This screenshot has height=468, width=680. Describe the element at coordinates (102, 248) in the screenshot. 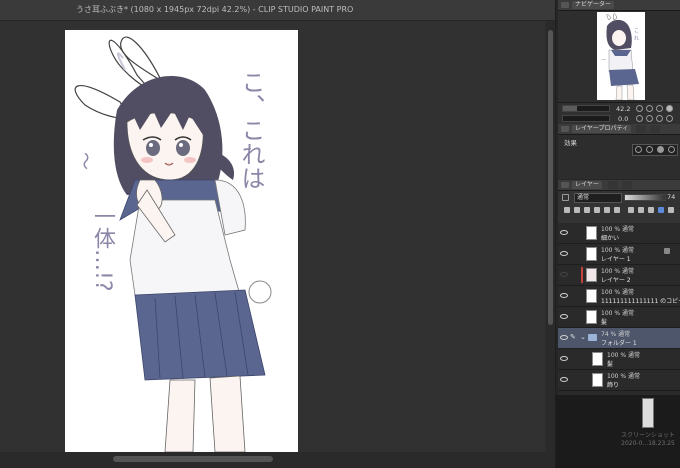

I see `handwritten-line-2: 一体…!?` at that location.